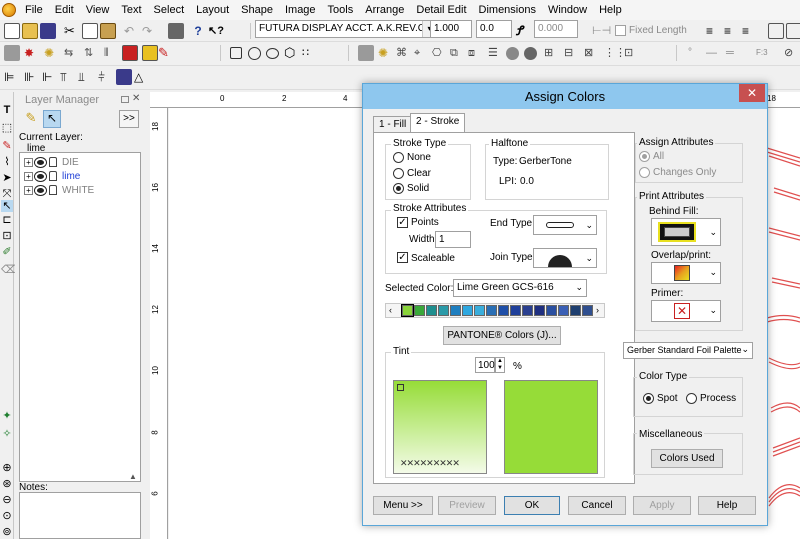 This screenshot has width=800, height=539. I want to click on zoom-out-icon: ⊖, so click(7, 500).